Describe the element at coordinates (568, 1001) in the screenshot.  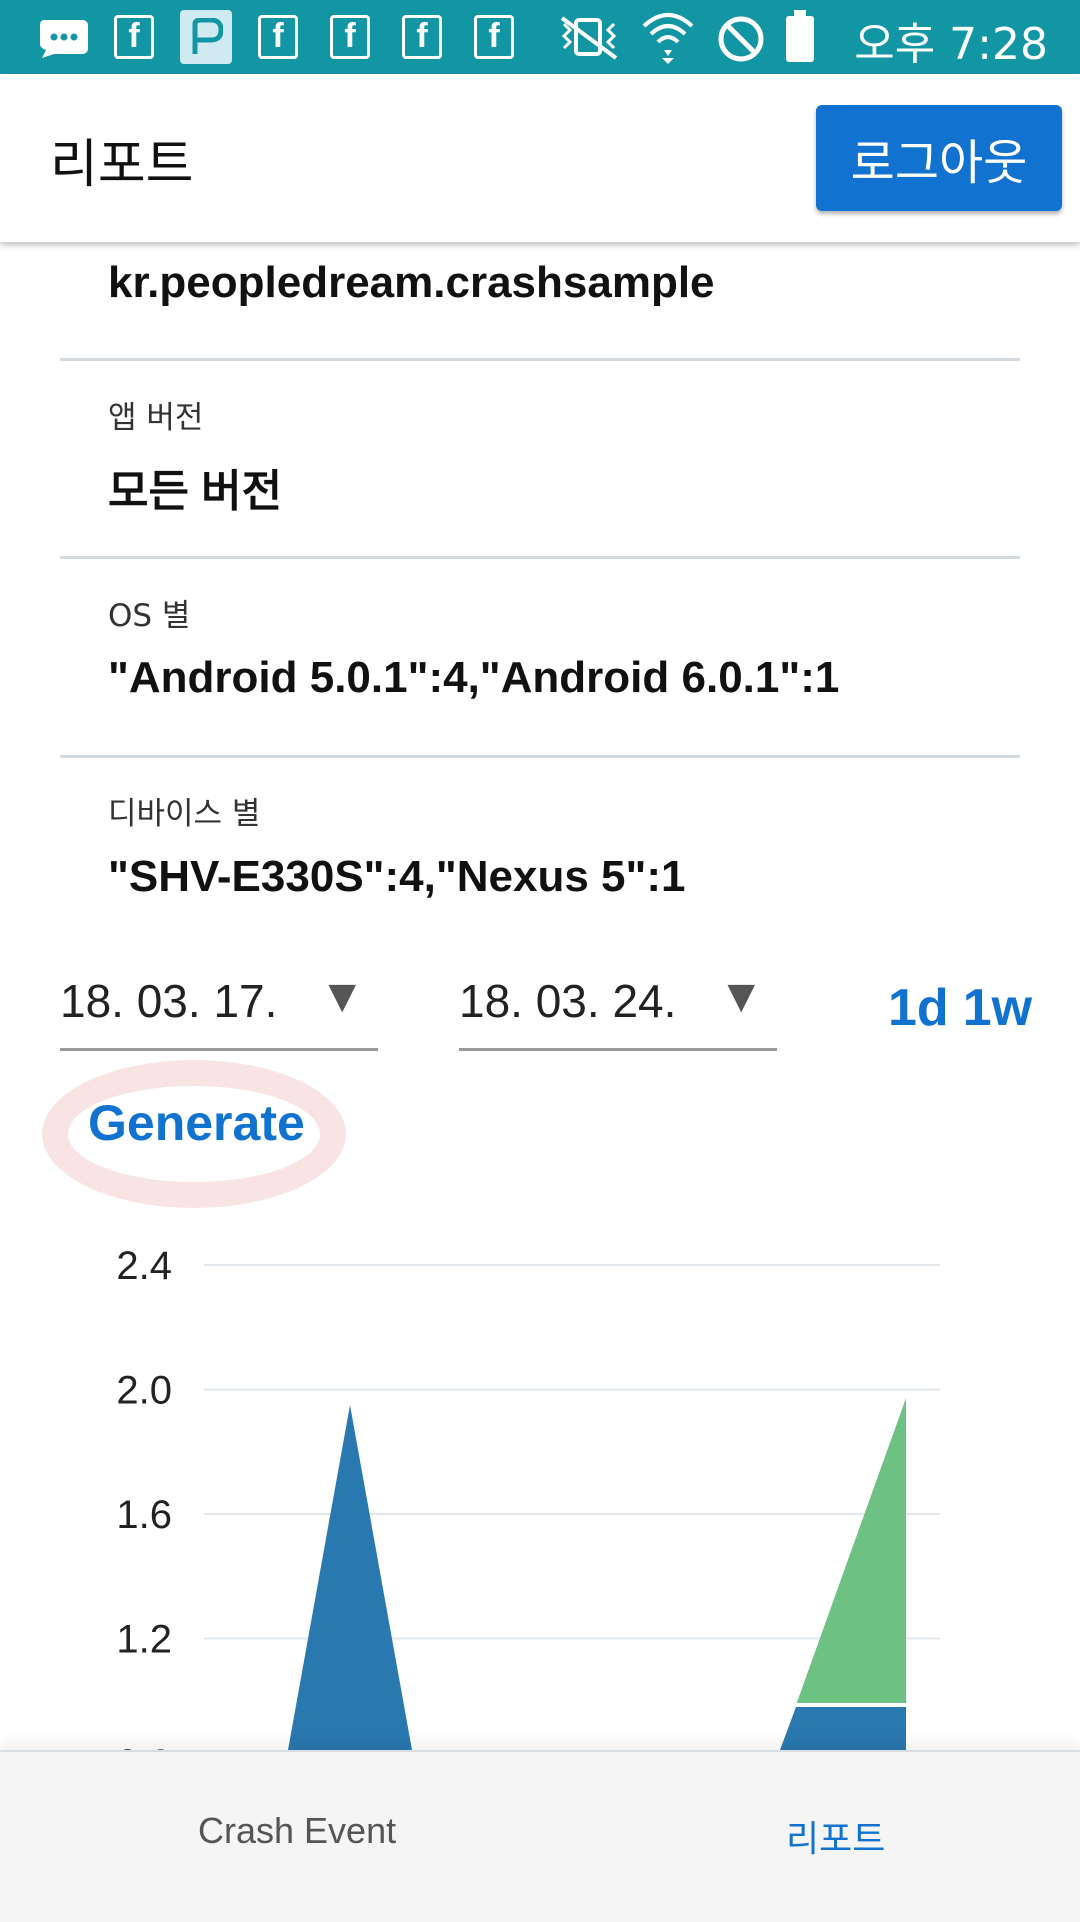
I see `end-date-value: 18. 03. 24.` at that location.